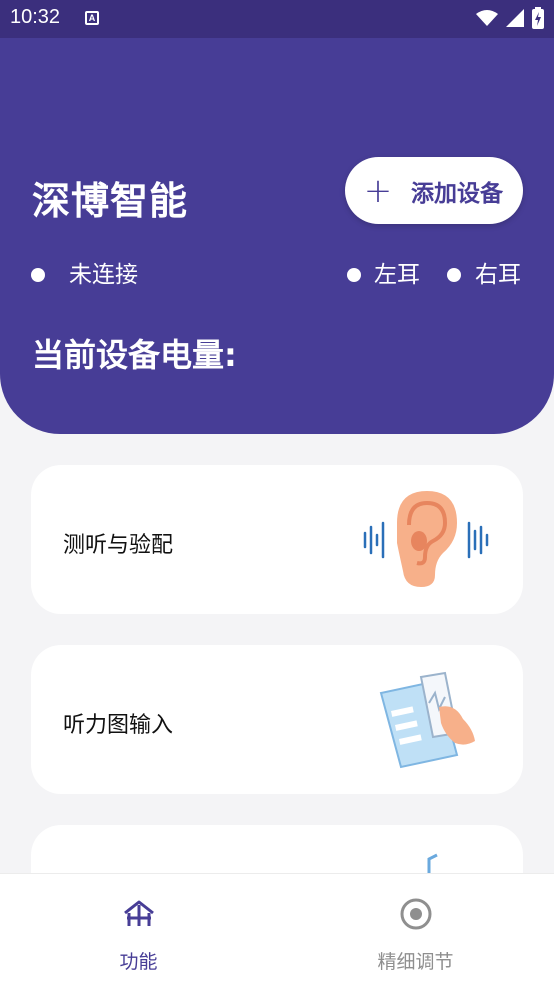 The width and height of the screenshot is (554, 984). Describe the element at coordinates (454, 275) in the screenshot. I see `right-ear-dot-icon` at that location.